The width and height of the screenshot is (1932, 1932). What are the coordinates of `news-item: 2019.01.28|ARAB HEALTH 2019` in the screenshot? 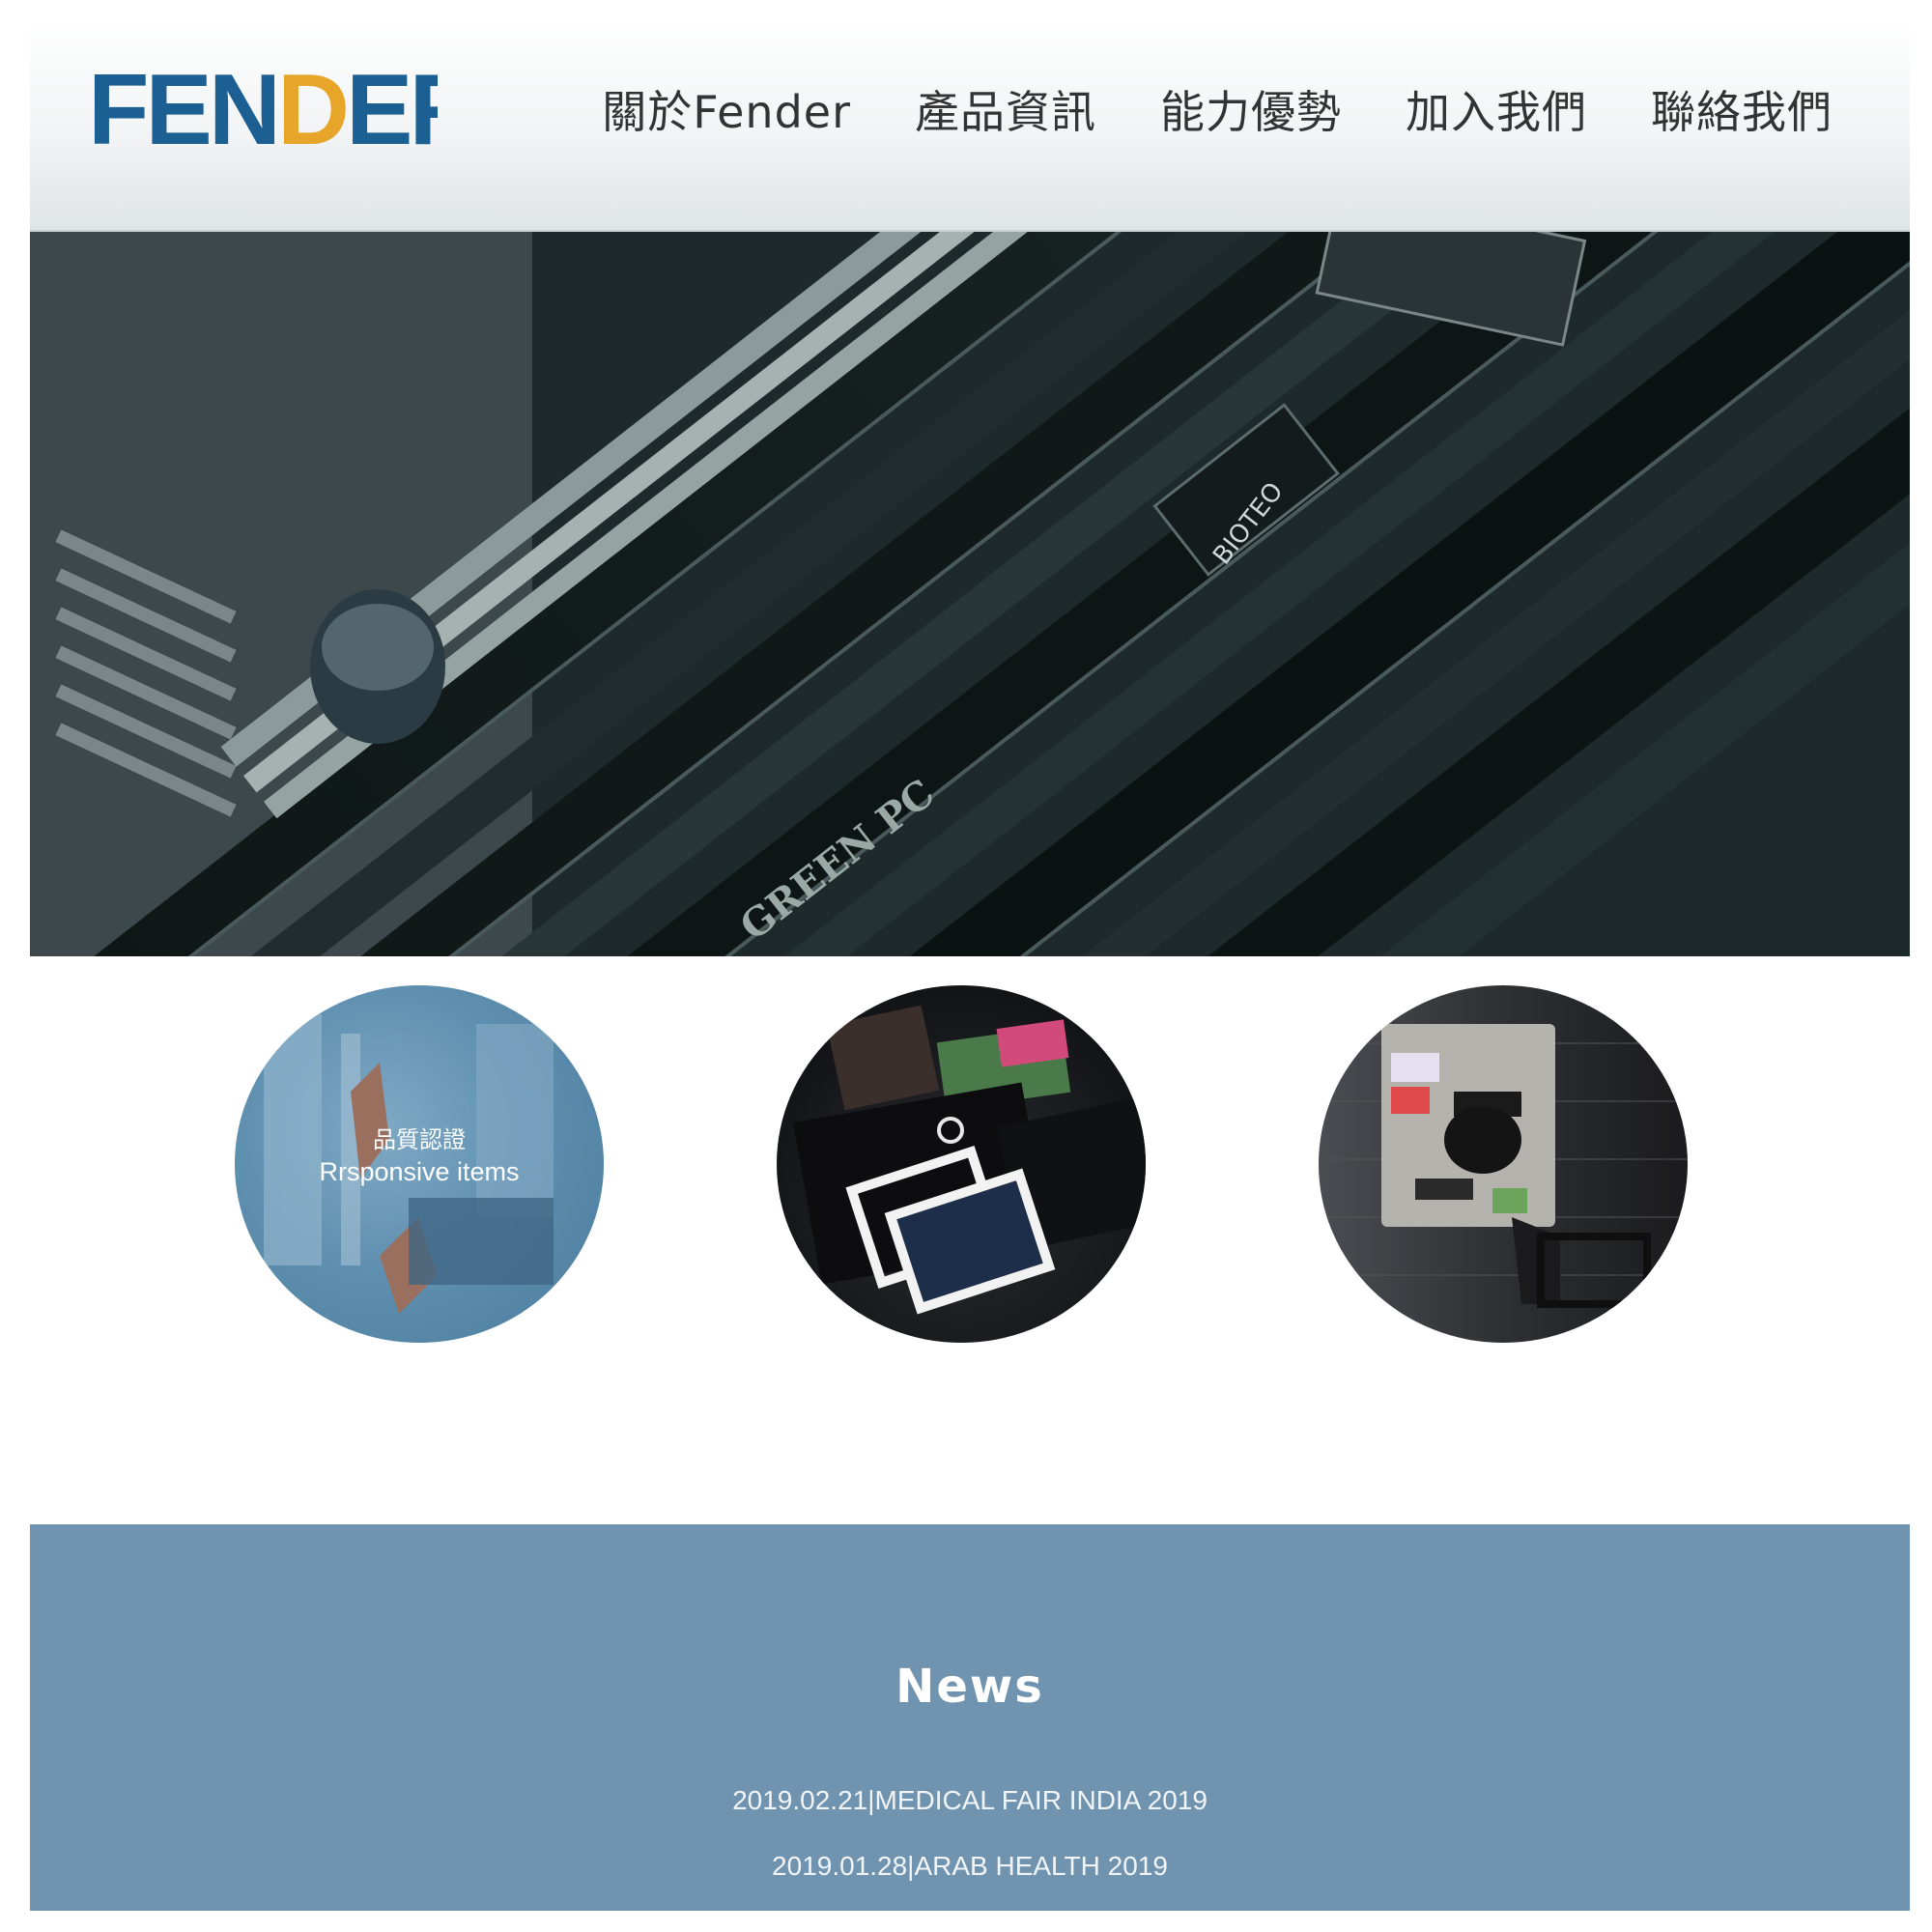 It's located at (970, 1866).